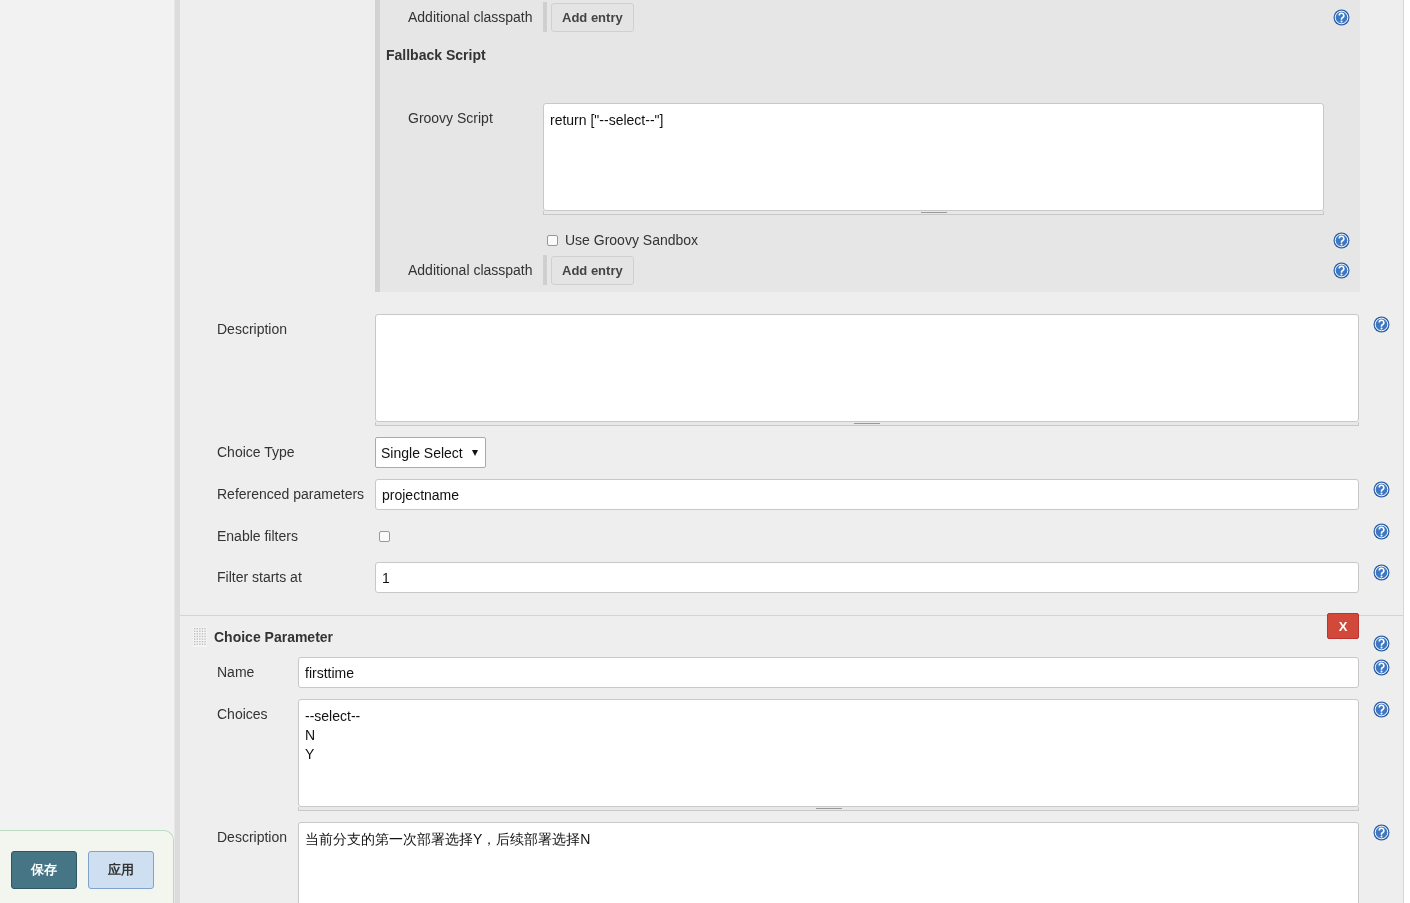 This screenshot has width=1410, height=903. Describe the element at coordinates (867, 494) in the screenshot. I see `text-input: projectname` at that location.